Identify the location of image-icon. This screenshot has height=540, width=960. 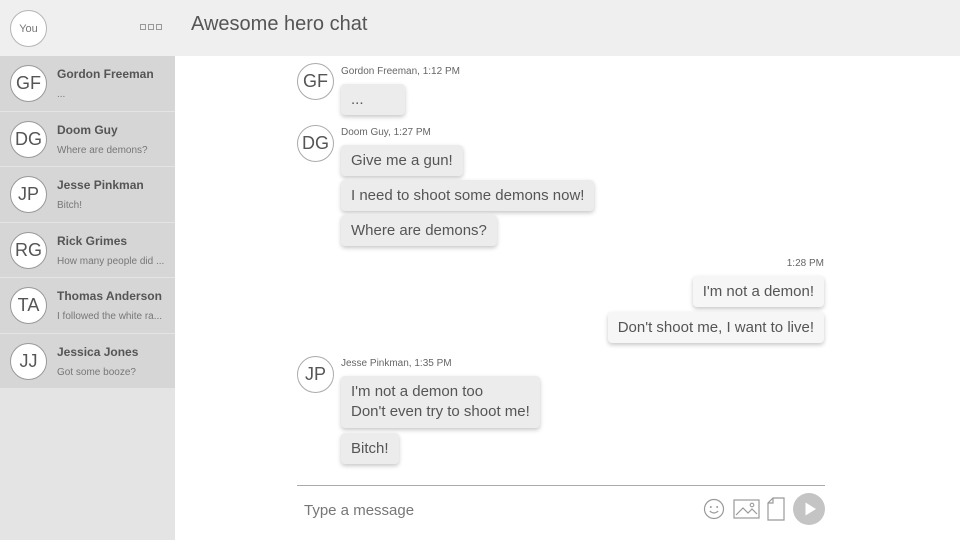
(746, 509).